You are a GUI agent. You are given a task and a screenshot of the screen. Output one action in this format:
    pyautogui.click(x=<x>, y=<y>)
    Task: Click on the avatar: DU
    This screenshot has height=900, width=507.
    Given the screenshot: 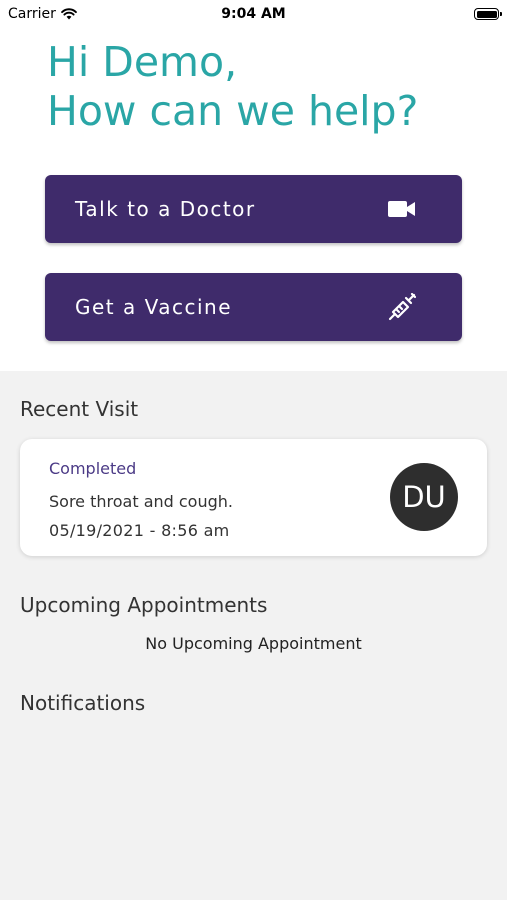 What is the action you would take?
    pyautogui.click(x=424, y=497)
    